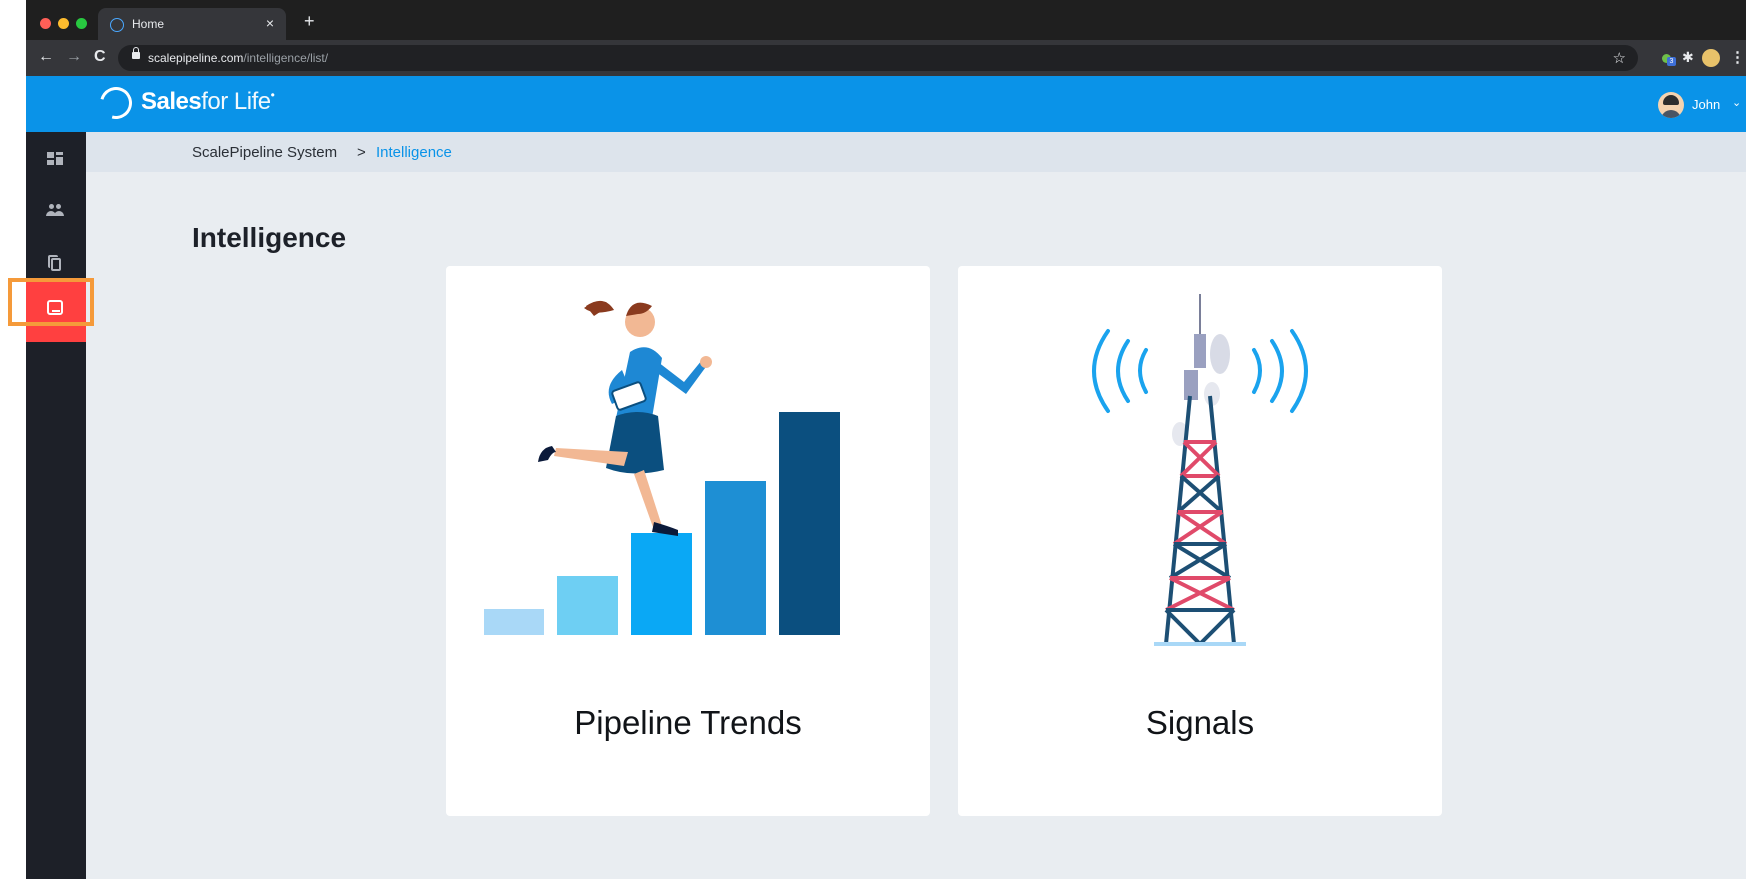 Image resolution: width=1746 pixels, height=879 pixels. Describe the element at coordinates (45, 23) in the screenshot. I see `close-window-button` at that location.